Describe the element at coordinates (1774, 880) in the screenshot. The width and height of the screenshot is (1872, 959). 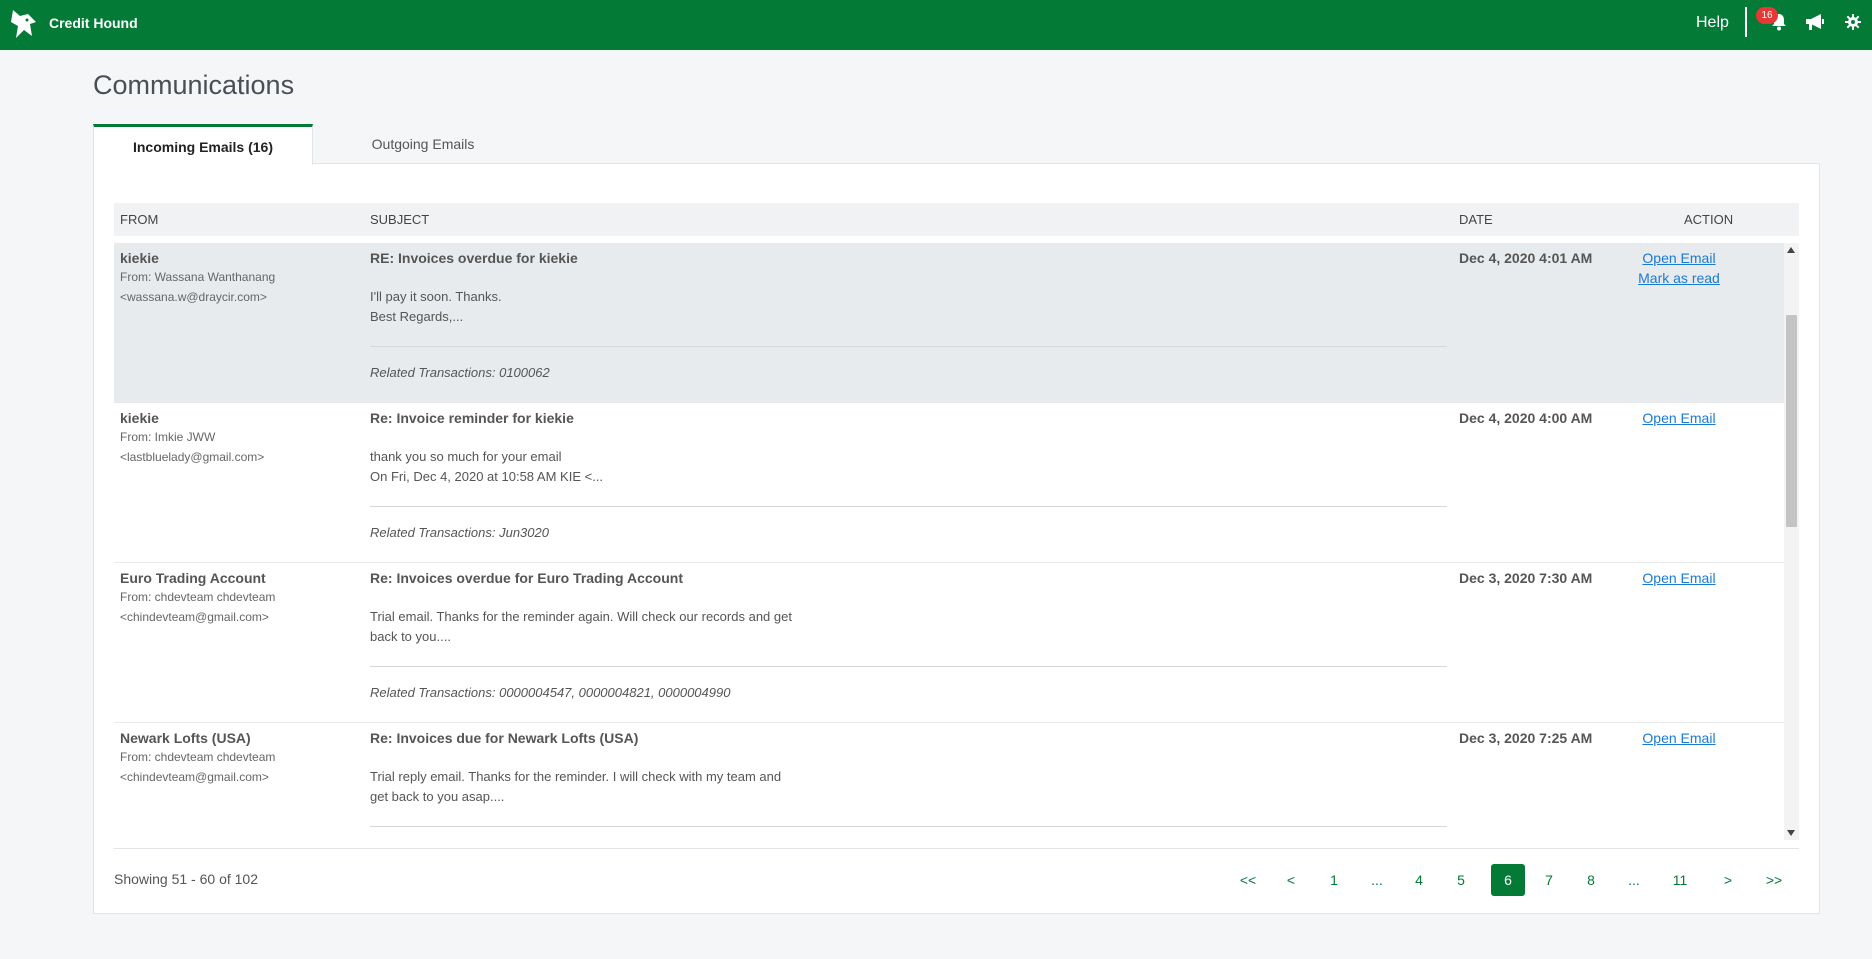
I see `pagination-last: >>` at that location.